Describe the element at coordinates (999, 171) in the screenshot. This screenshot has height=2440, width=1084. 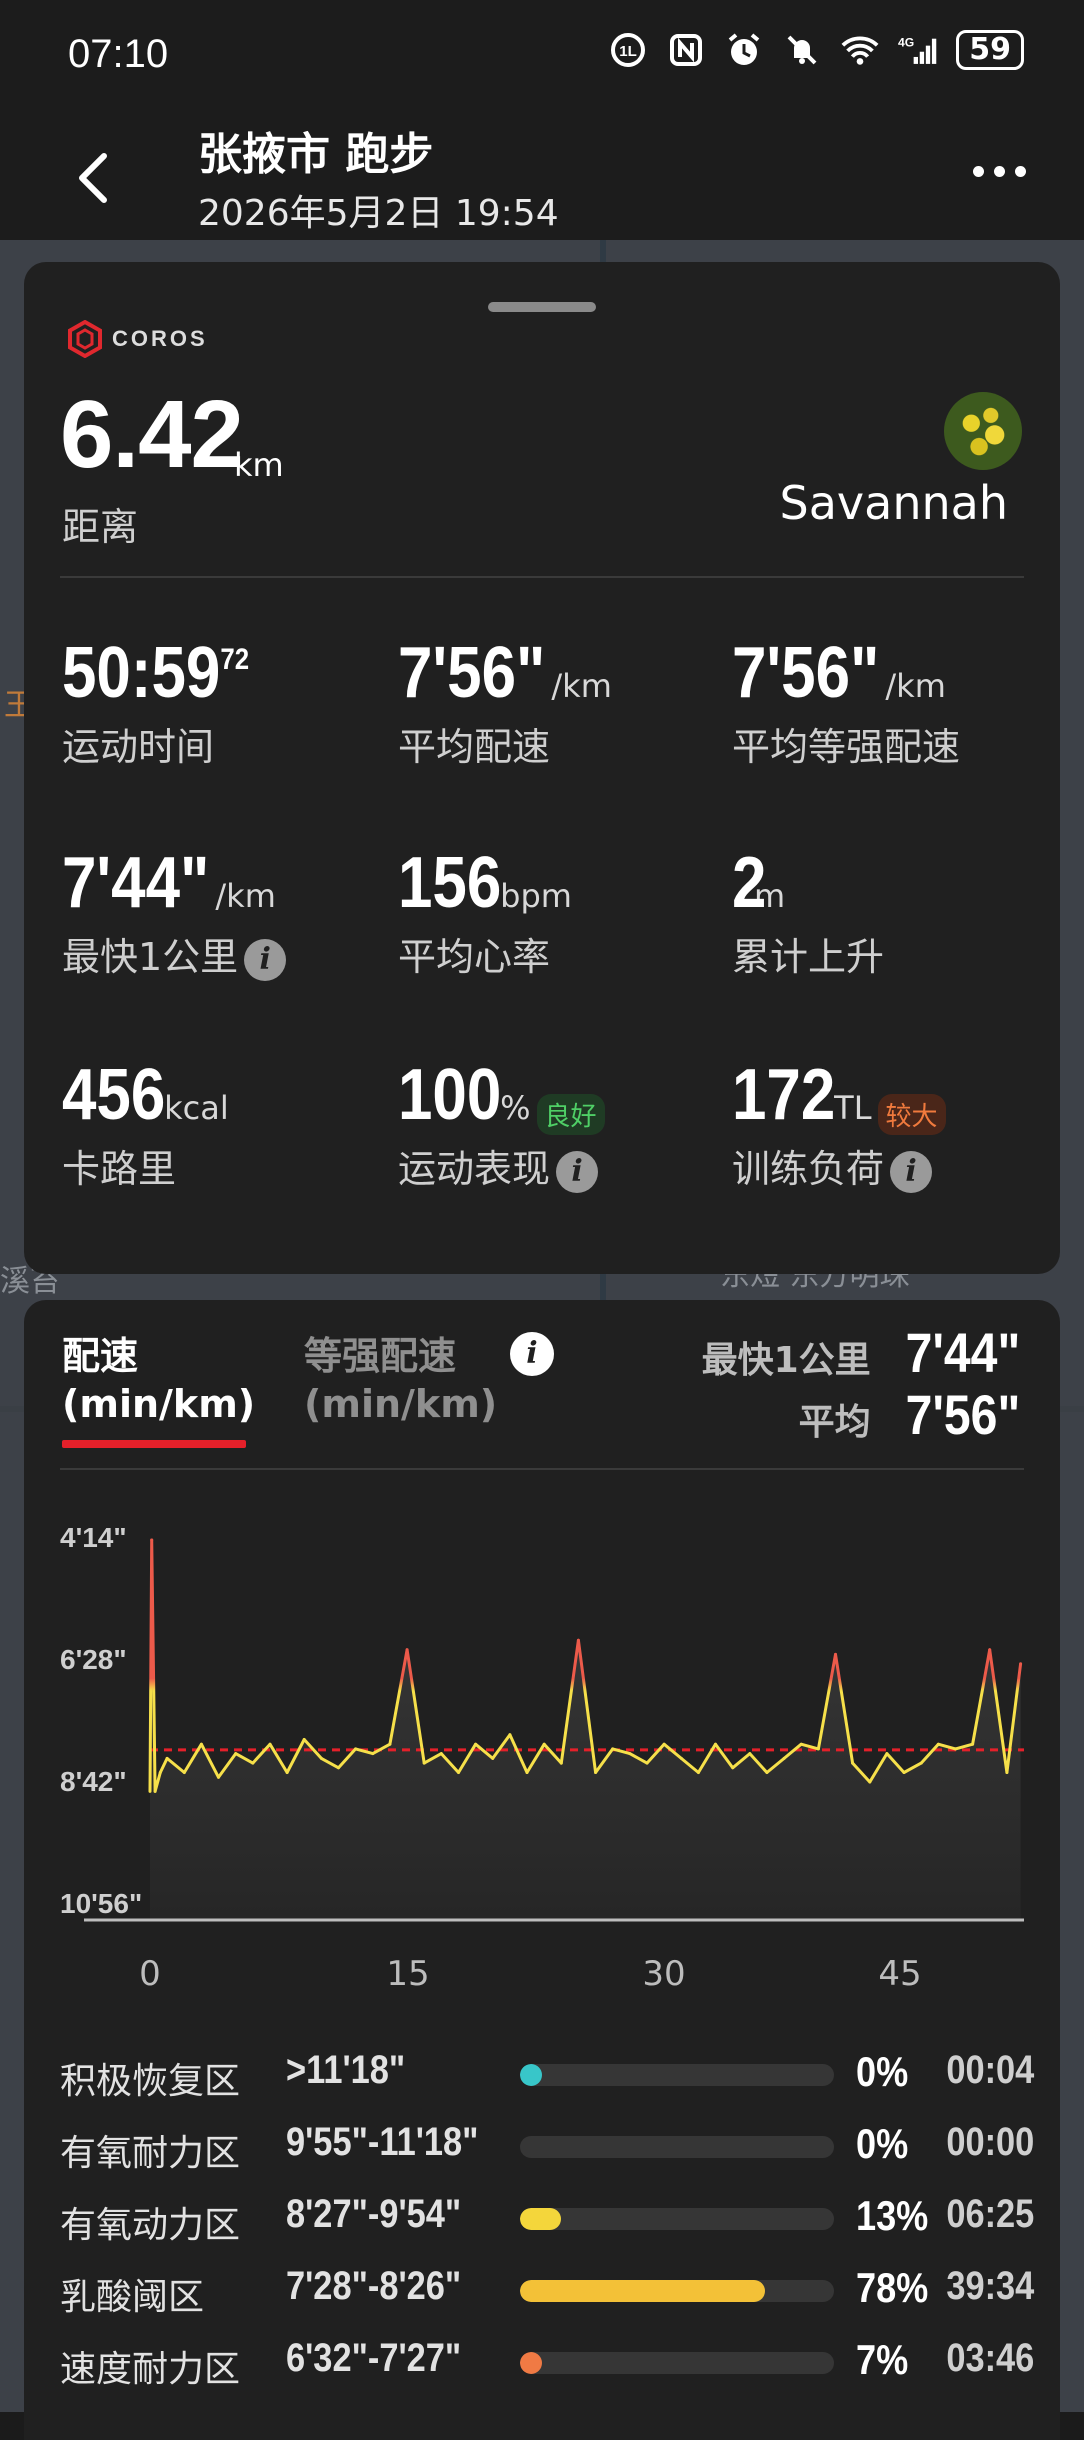
I see `more-options-button` at that location.